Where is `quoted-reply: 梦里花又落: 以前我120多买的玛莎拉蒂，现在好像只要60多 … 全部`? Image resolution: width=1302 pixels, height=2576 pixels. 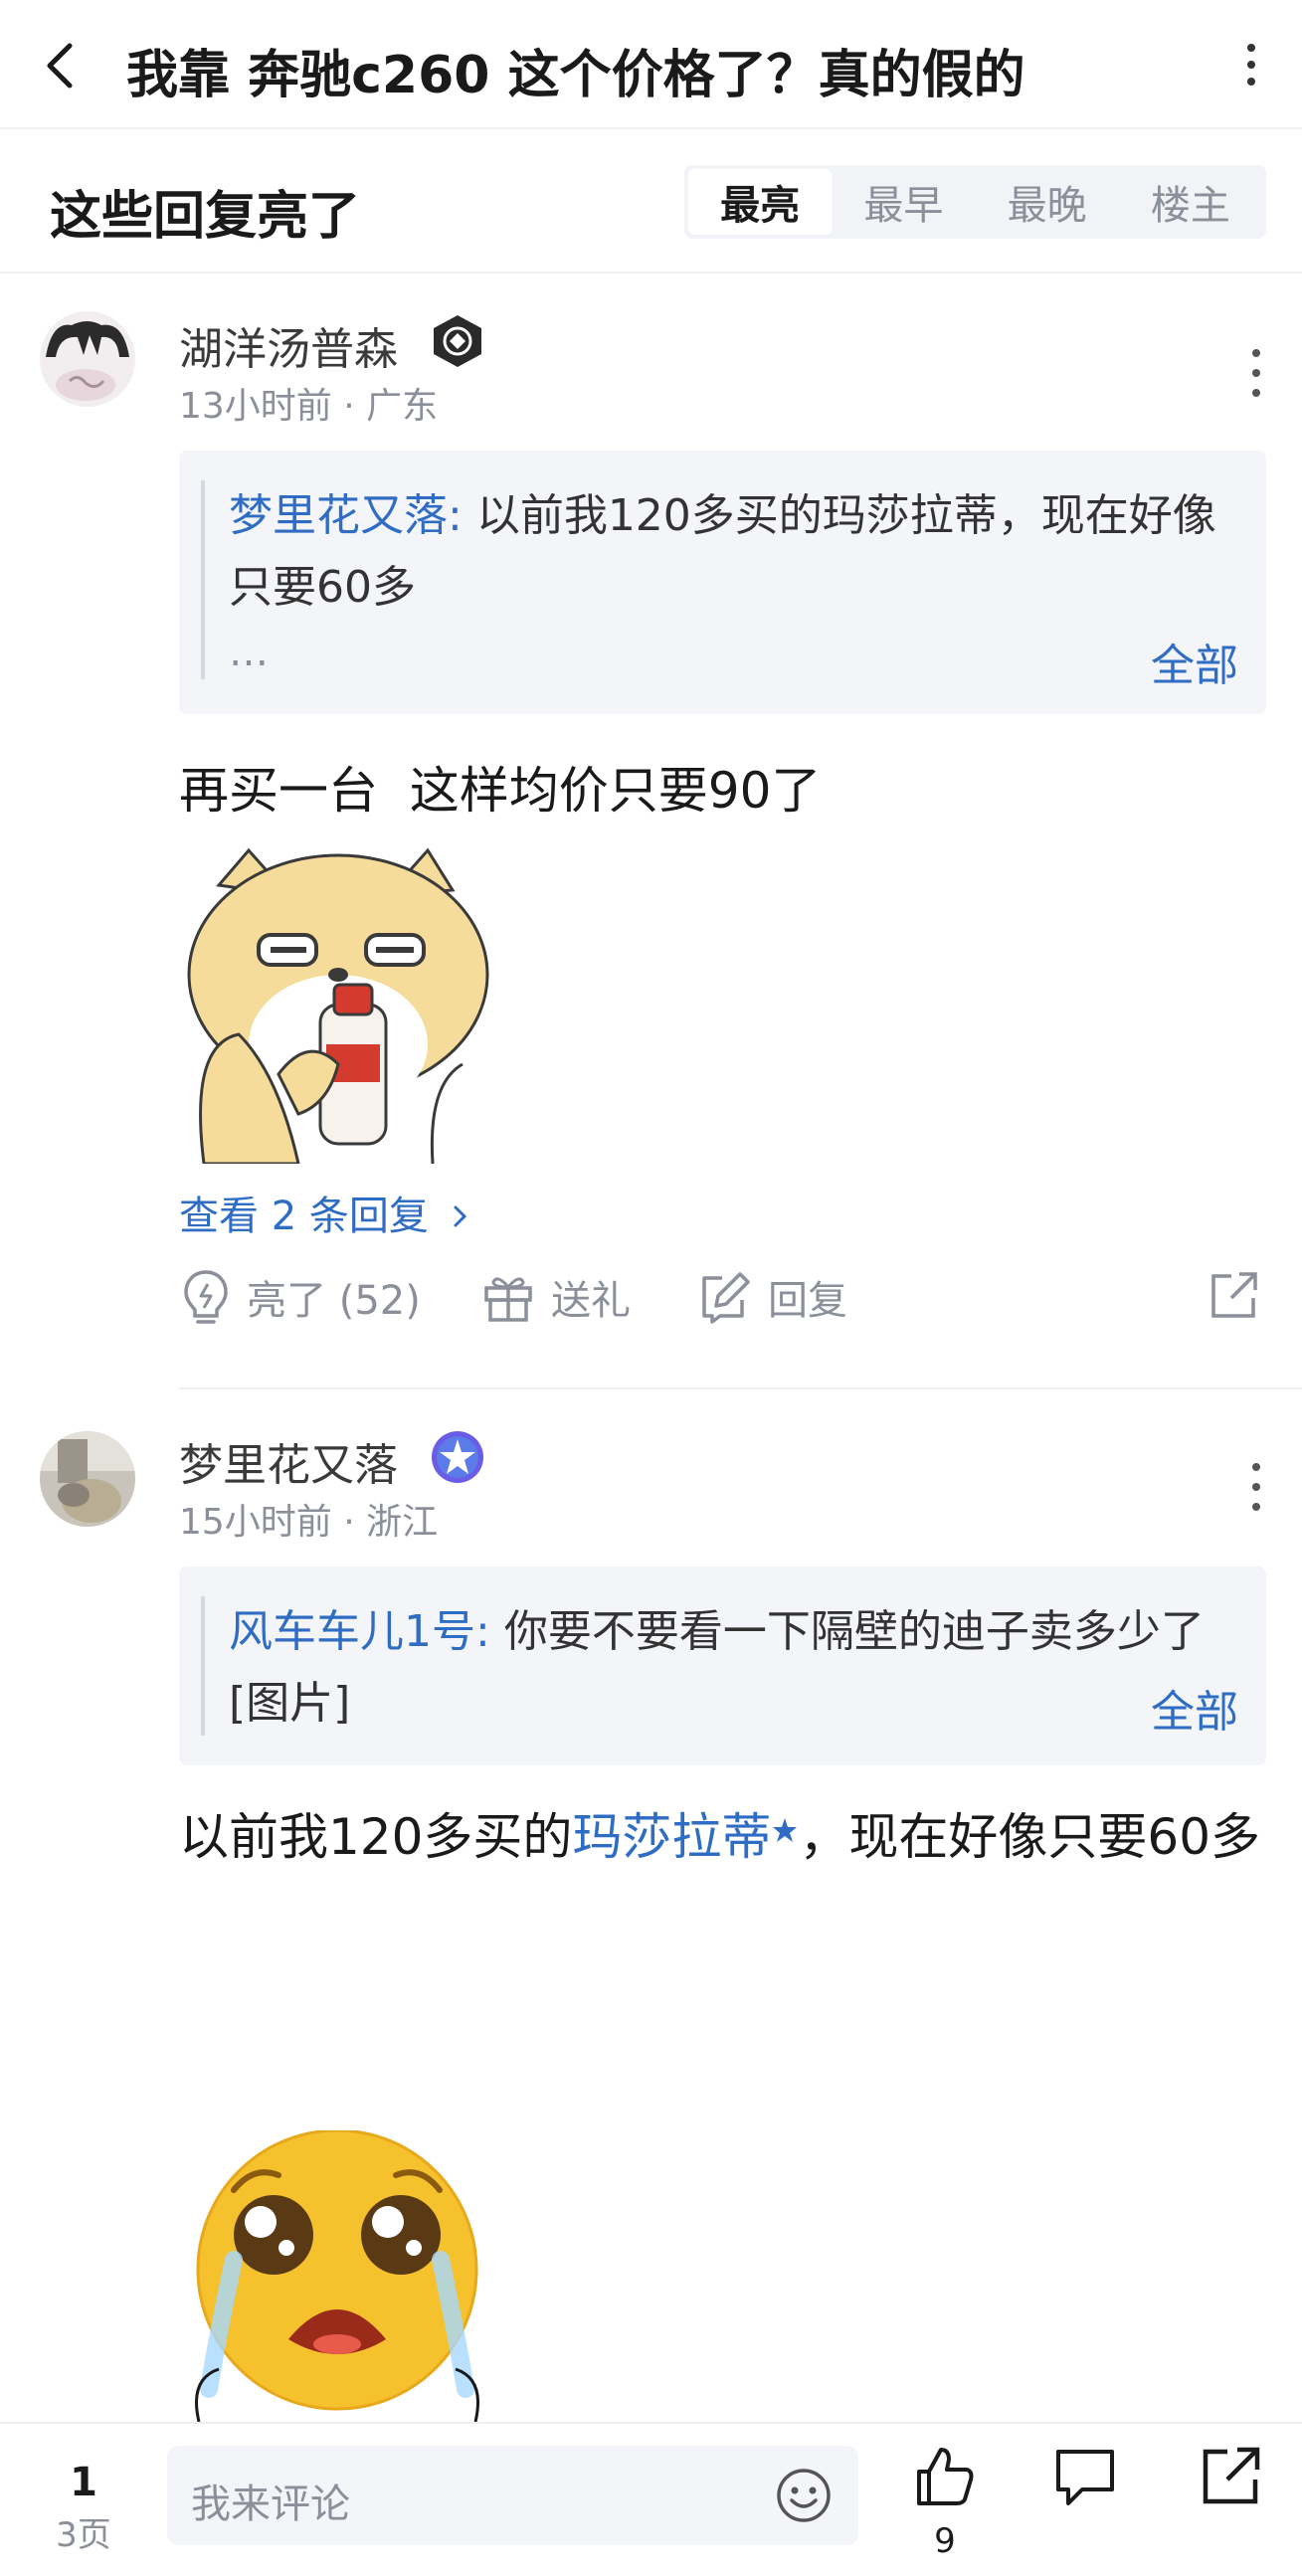 quoted-reply: 梦里花又落: 以前我120多买的玛莎拉蒂，现在好像只要60多 … 全部 is located at coordinates (722, 582).